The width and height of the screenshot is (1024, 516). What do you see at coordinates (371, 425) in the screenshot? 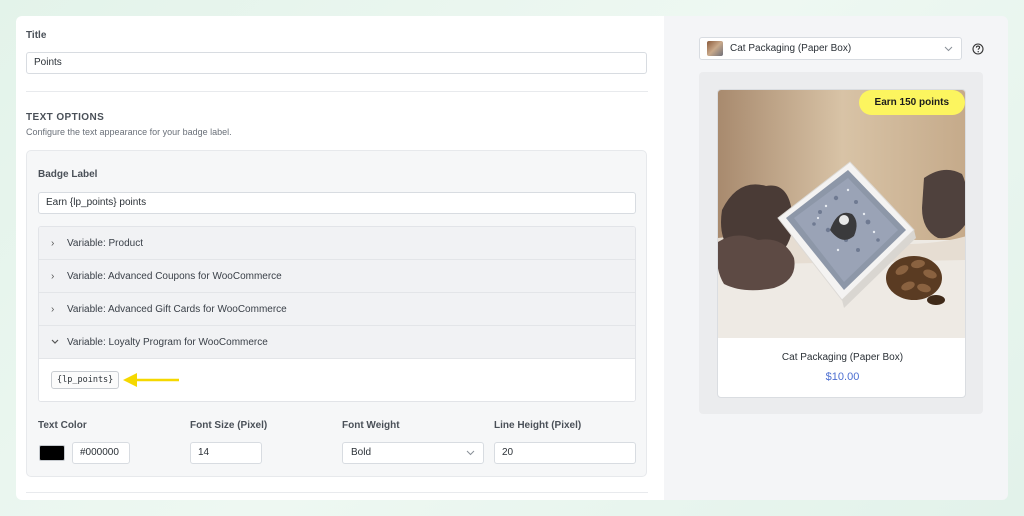
I see `font-weight-label: Font Weight` at bounding box center [371, 425].